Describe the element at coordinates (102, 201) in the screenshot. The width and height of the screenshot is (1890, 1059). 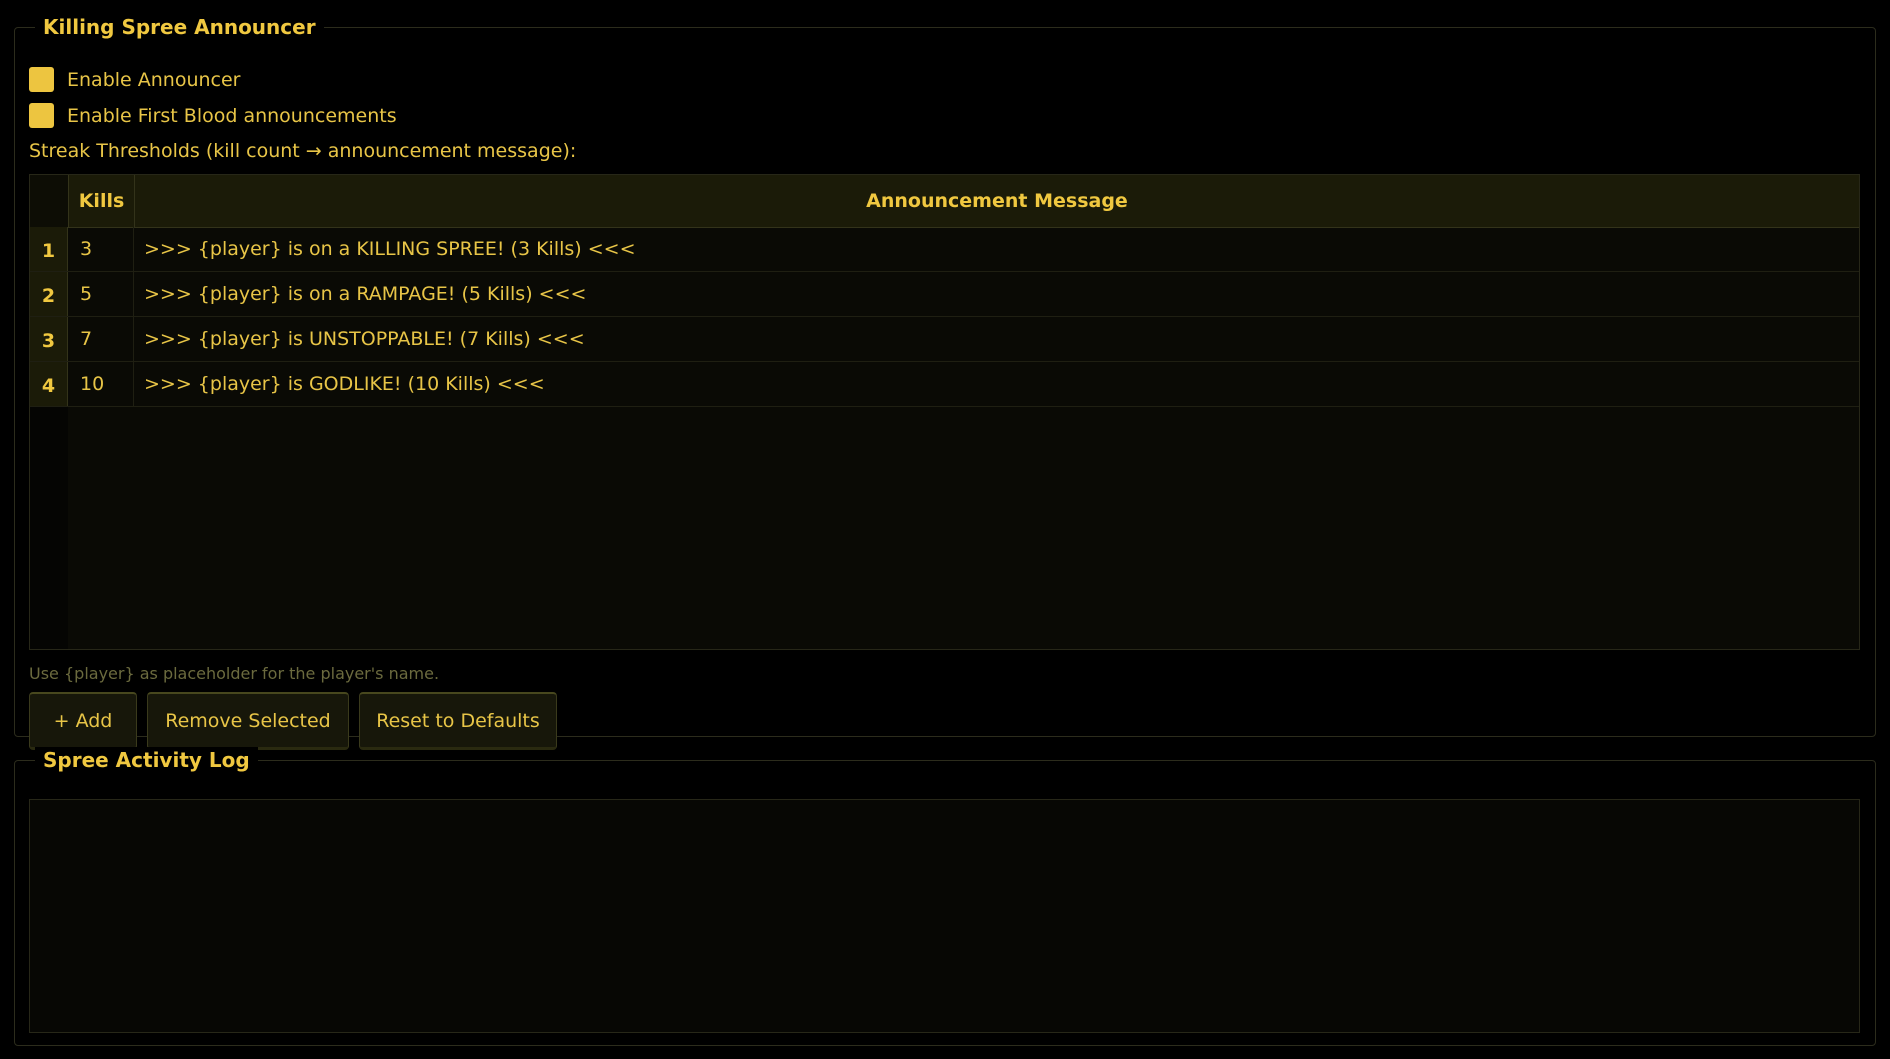
I see `column-header-kills: Kills` at that location.